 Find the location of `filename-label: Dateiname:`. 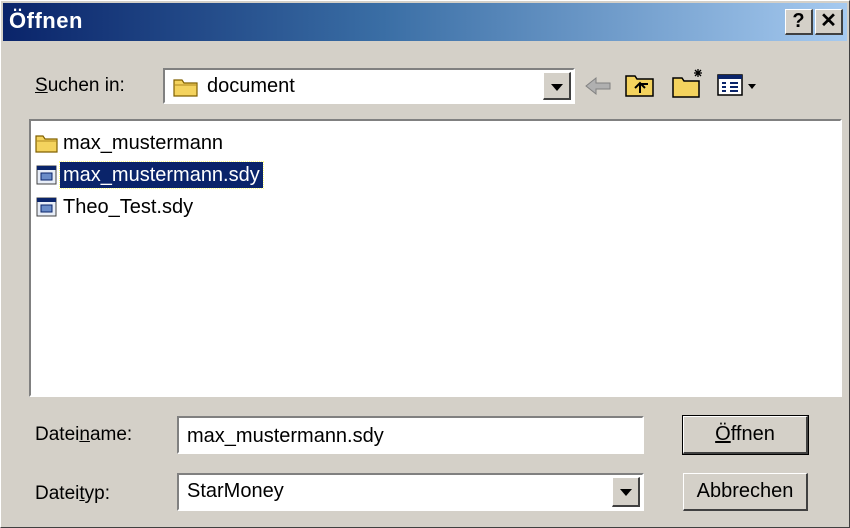

filename-label: Dateiname: is located at coordinates (83, 435).